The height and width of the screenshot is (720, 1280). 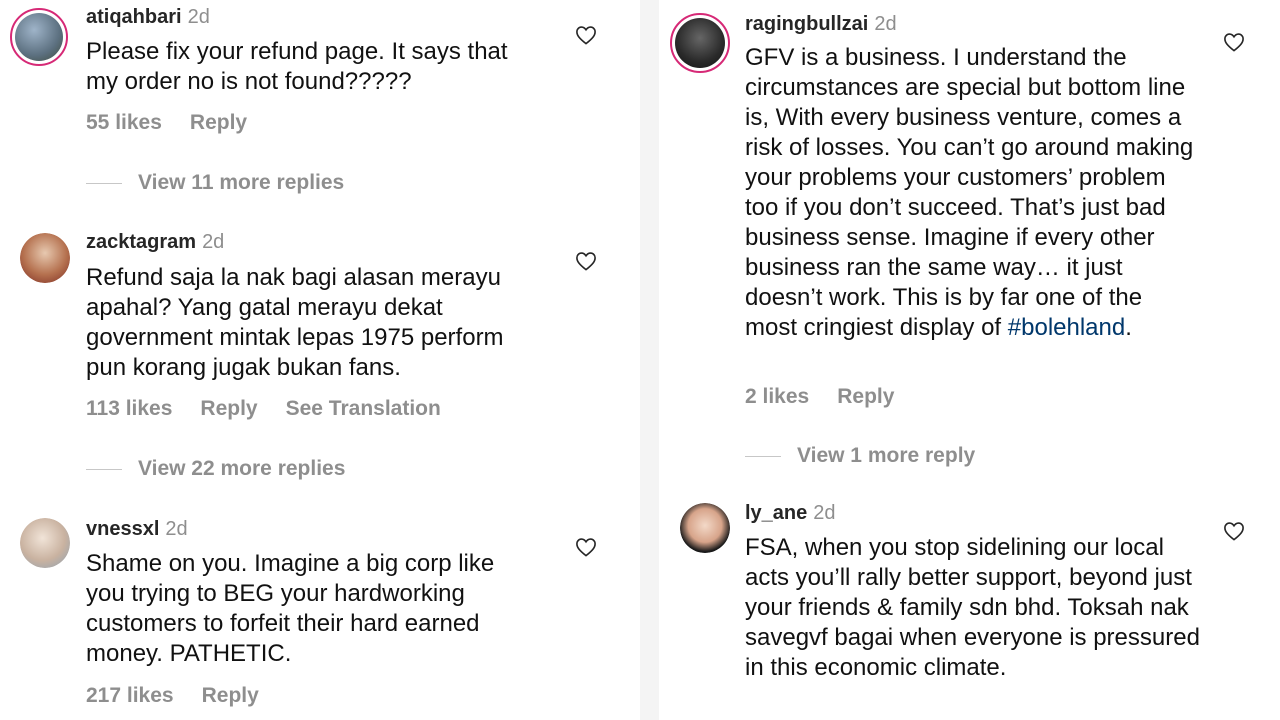 I want to click on panel-divider, so click(x=649, y=360).